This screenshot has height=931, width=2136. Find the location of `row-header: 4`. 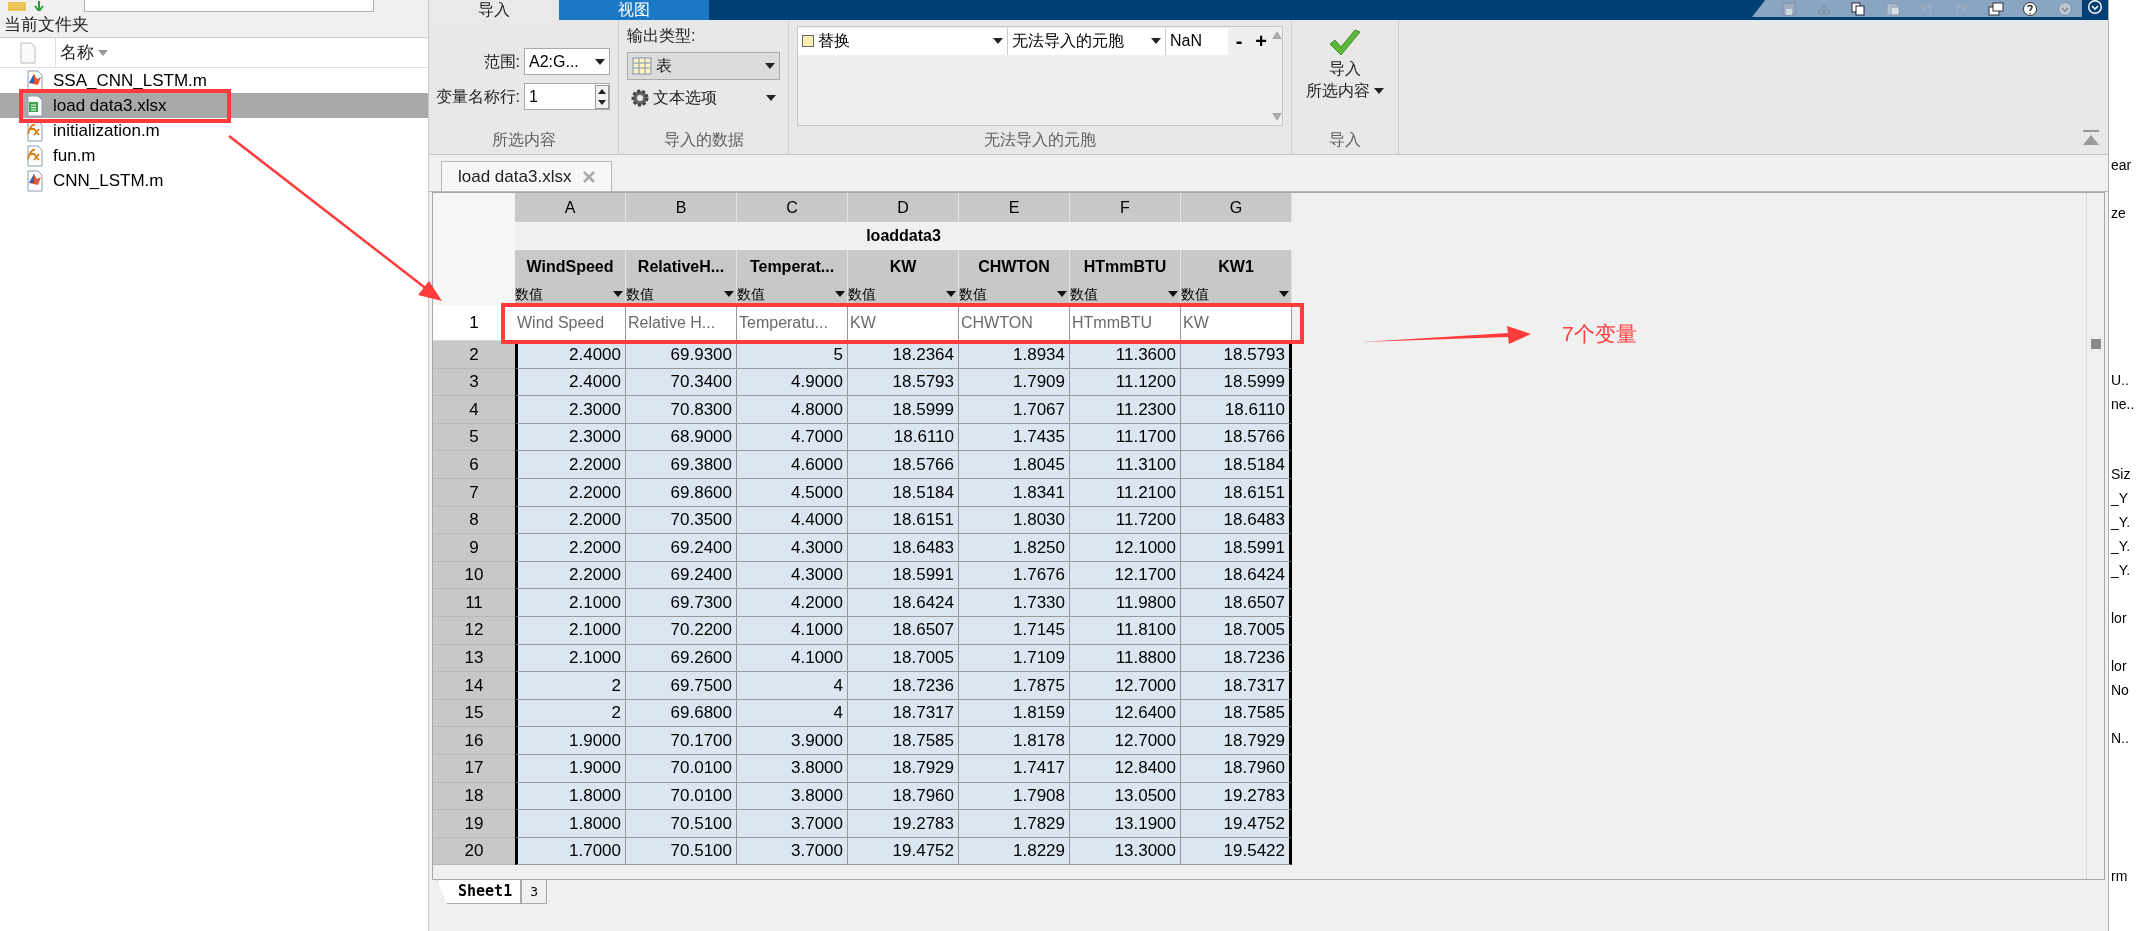

row-header: 4 is located at coordinates (474, 410).